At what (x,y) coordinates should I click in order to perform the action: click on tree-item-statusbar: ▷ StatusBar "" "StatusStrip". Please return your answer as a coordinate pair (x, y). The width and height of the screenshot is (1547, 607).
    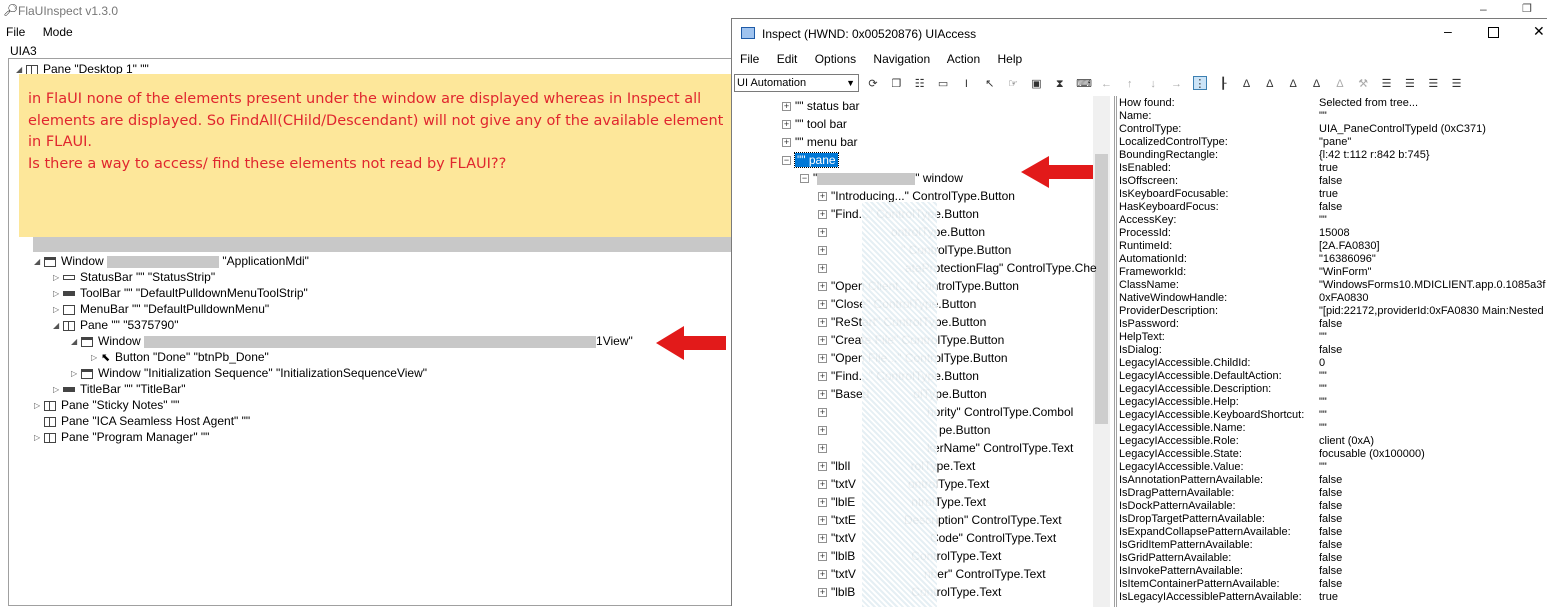
    Looking at the image, I should click on (134, 277).